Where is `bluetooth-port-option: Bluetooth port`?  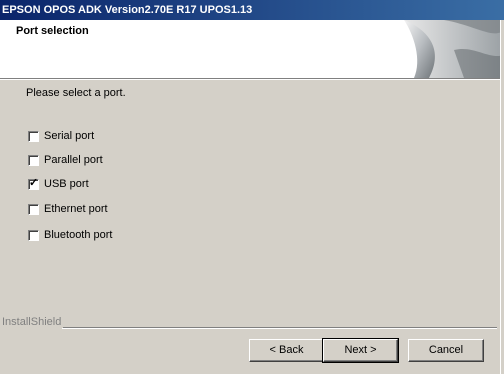
bluetooth-port-option: Bluetooth port is located at coordinates (70, 235).